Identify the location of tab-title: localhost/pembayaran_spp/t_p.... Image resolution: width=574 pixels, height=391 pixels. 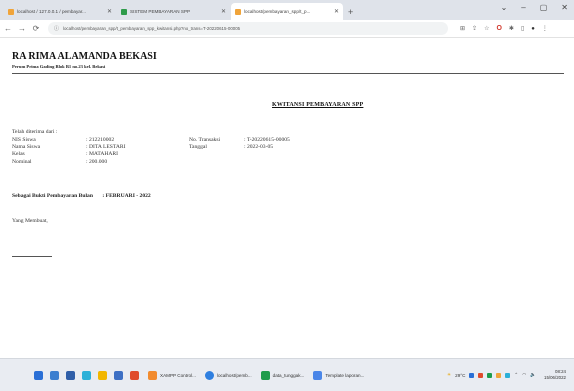
(277, 11).